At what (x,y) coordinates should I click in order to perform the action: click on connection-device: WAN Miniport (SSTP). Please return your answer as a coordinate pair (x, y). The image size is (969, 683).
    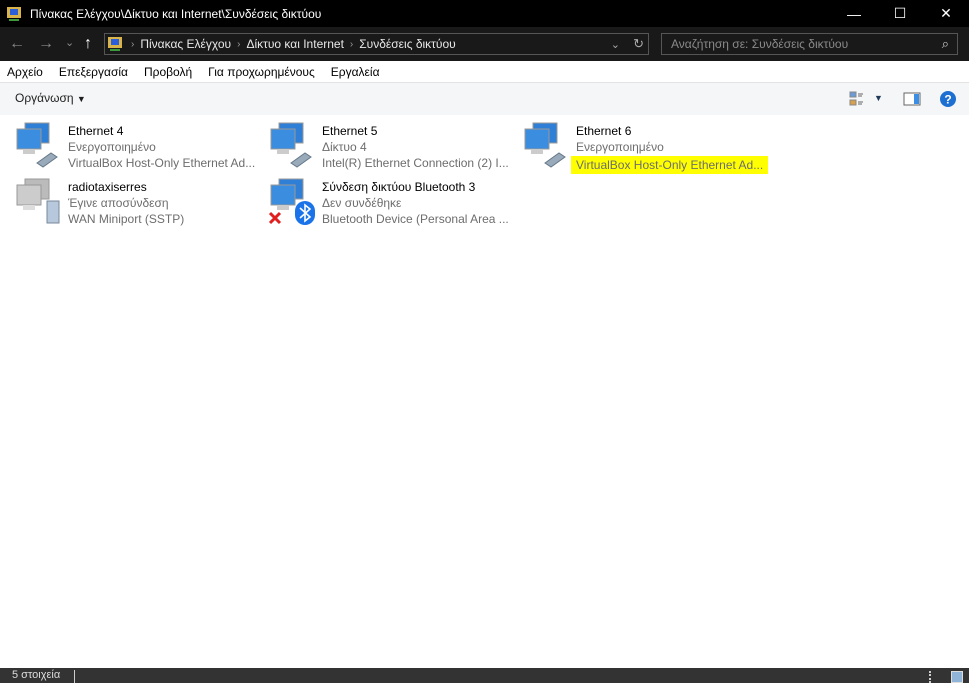
    Looking at the image, I should click on (126, 219).